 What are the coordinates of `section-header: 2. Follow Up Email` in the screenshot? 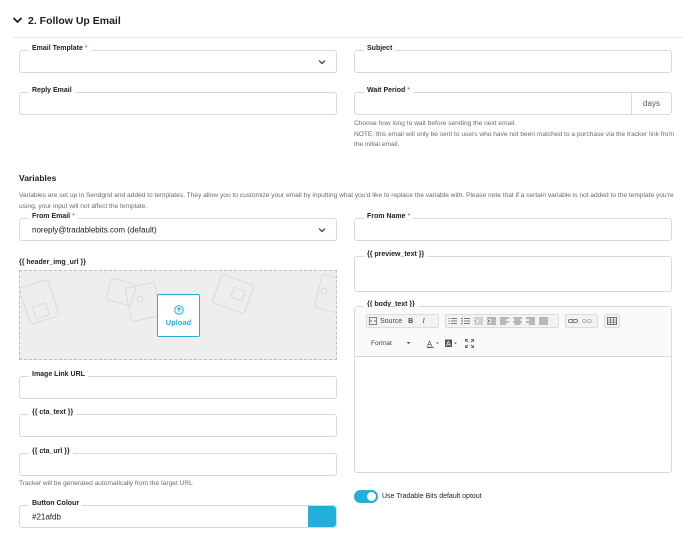 It's located at (67, 21).